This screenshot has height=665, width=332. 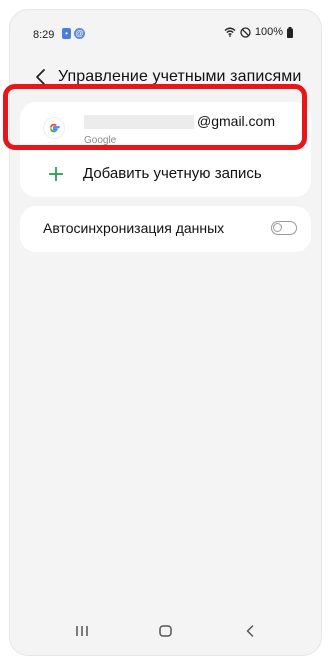 What do you see at coordinates (290, 32) in the screenshot?
I see `battery-icon` at bounding box center [290, 32].